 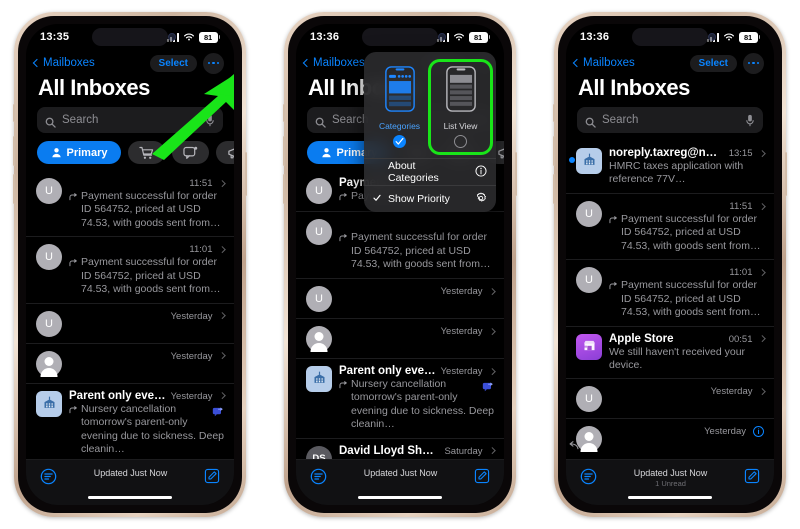 I want to click on info-circle-icon, so click(x=481, y=172).